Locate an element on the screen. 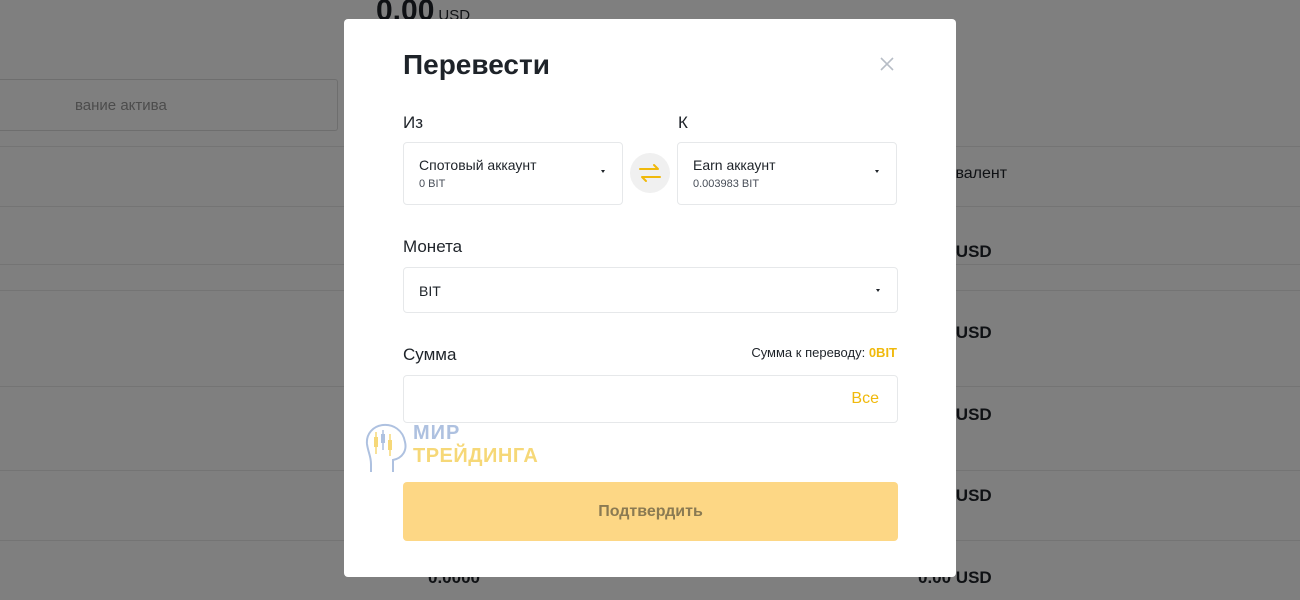 This screenshot has height=600, width=1300. to-account-select: Earn аккаунт 0.003983 BIT is located at coordinates (787, 173).